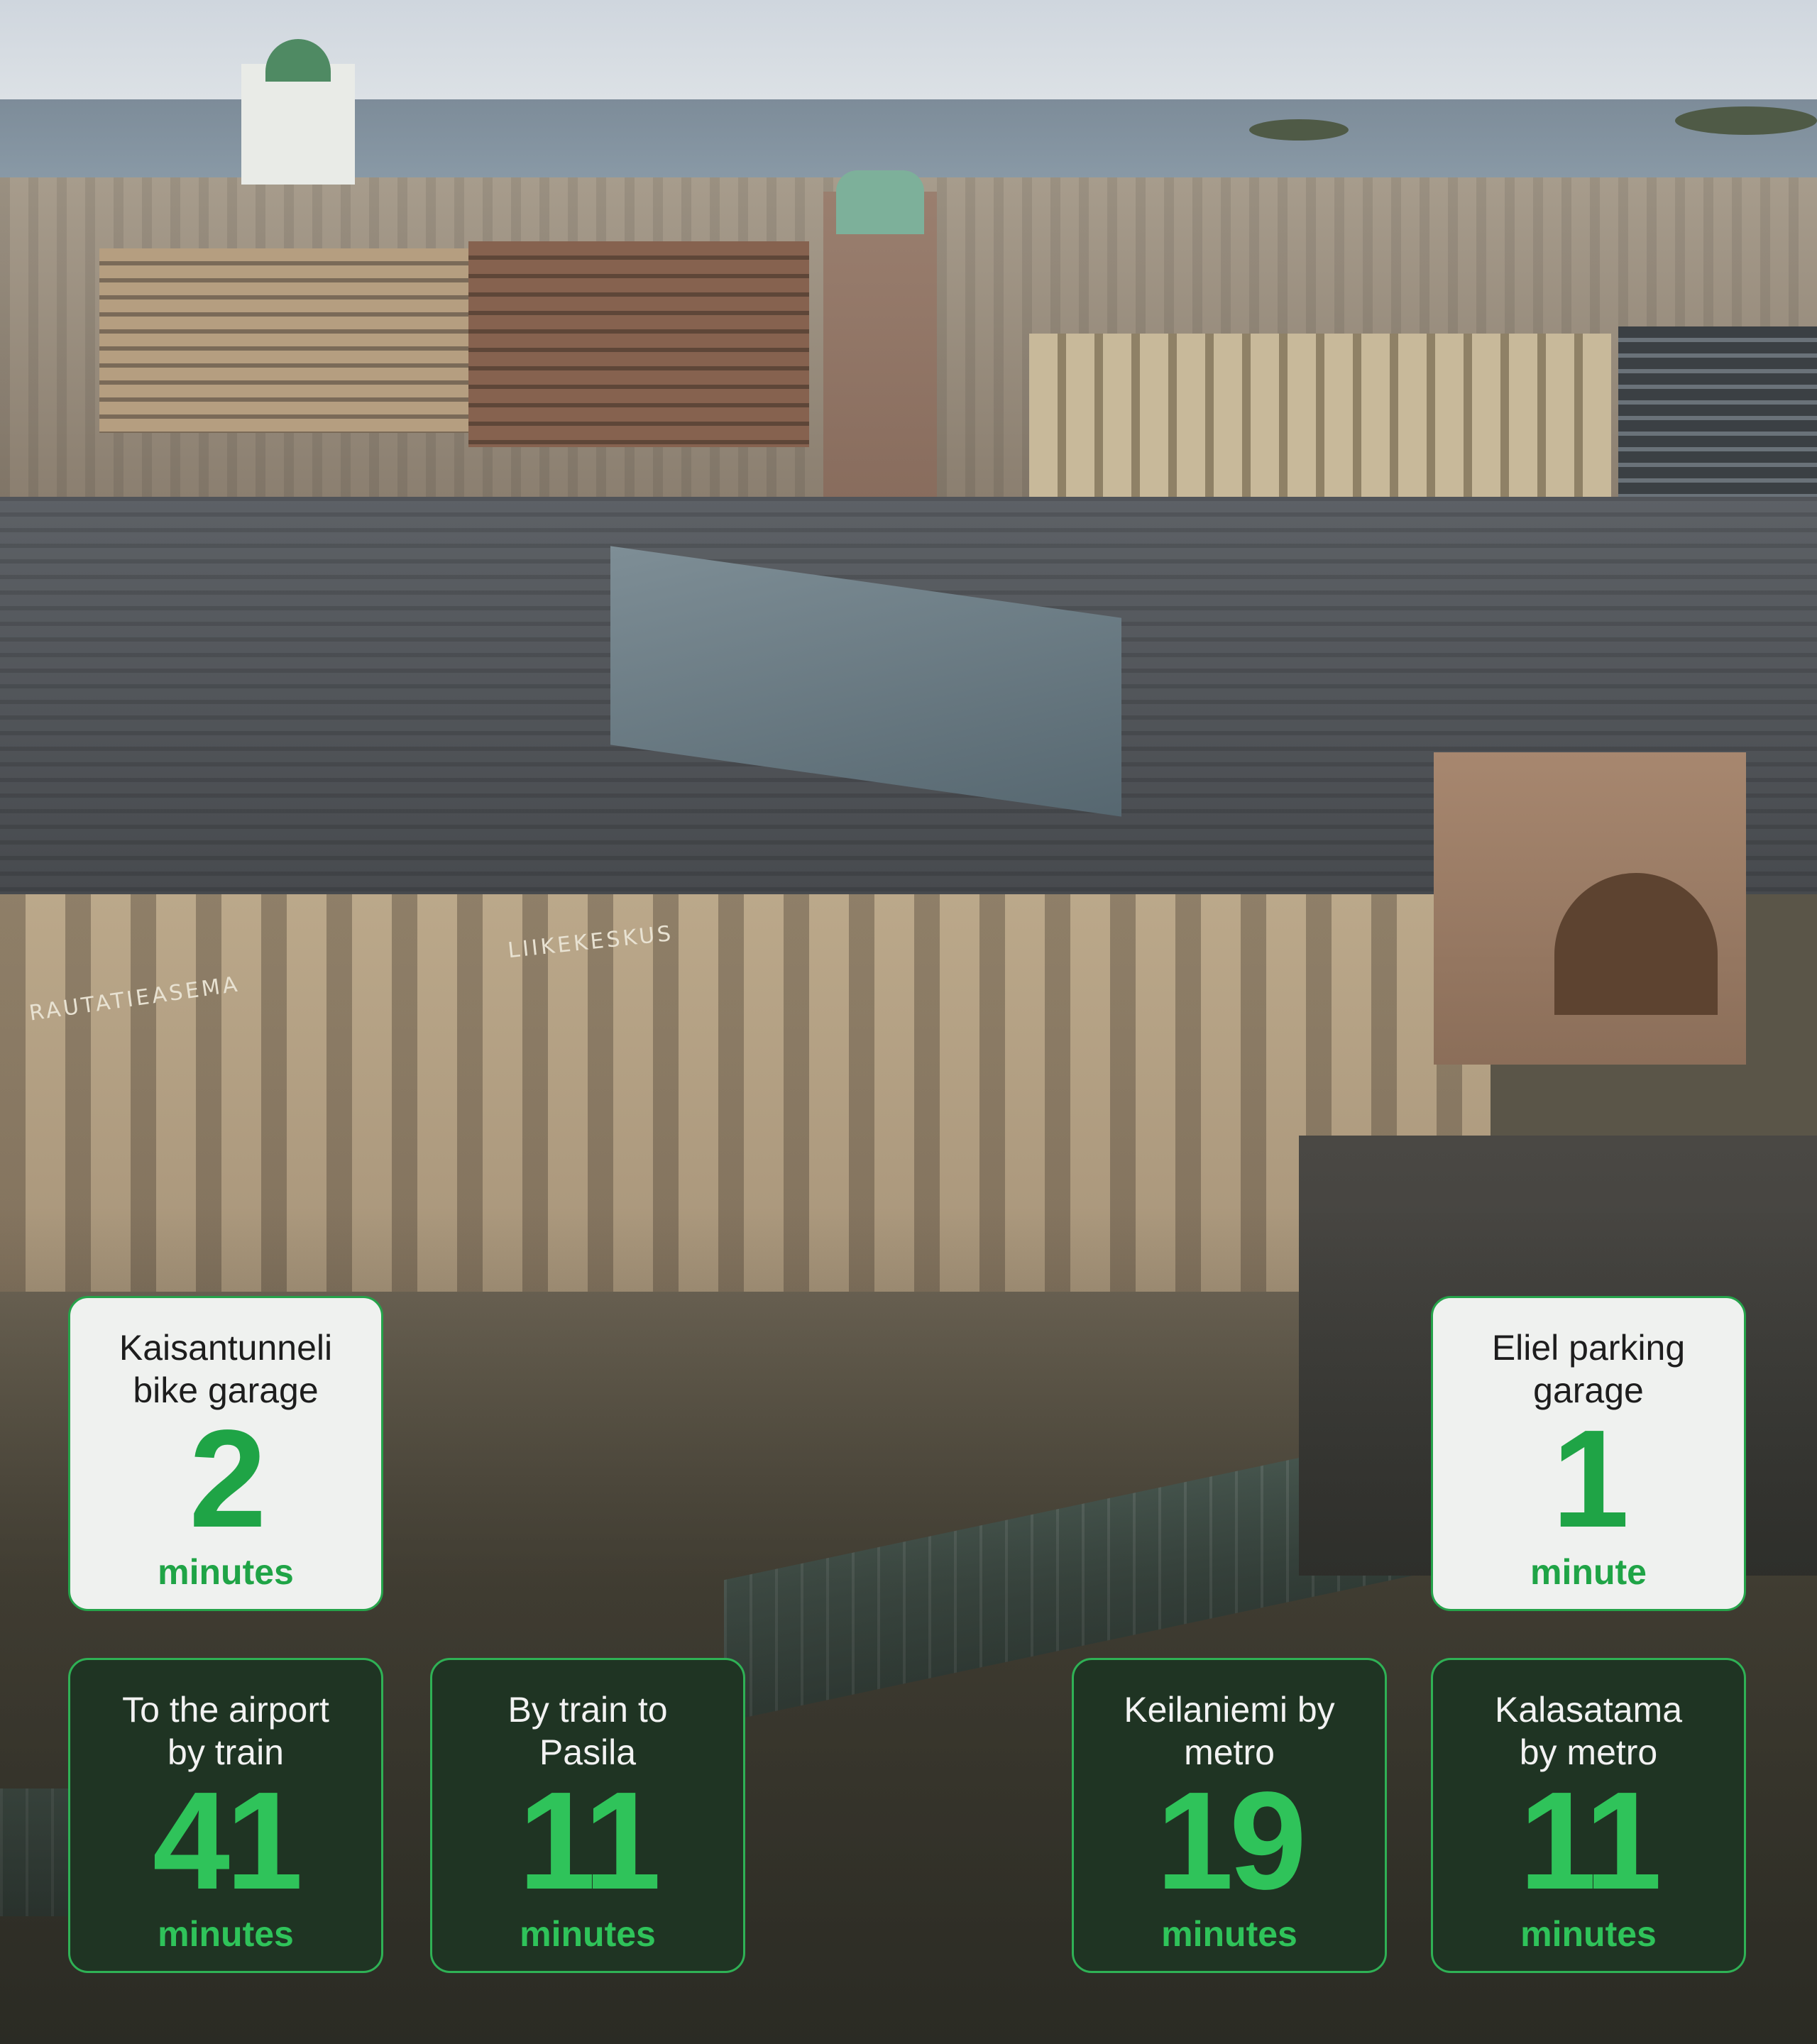 The width and height of the screenshot is (1817, 2044). Describe the element at coordinates (227, 1840) in the screenshot. I see `card-value: 41` at that location.